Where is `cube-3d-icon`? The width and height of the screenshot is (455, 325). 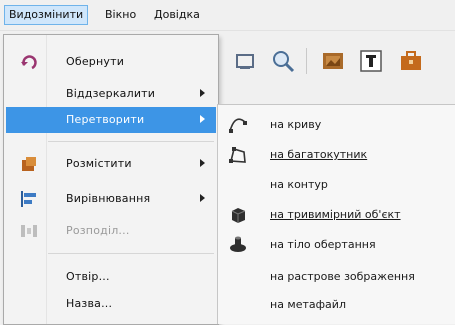 cube-3d-icon is located at coordinates (238, 215).